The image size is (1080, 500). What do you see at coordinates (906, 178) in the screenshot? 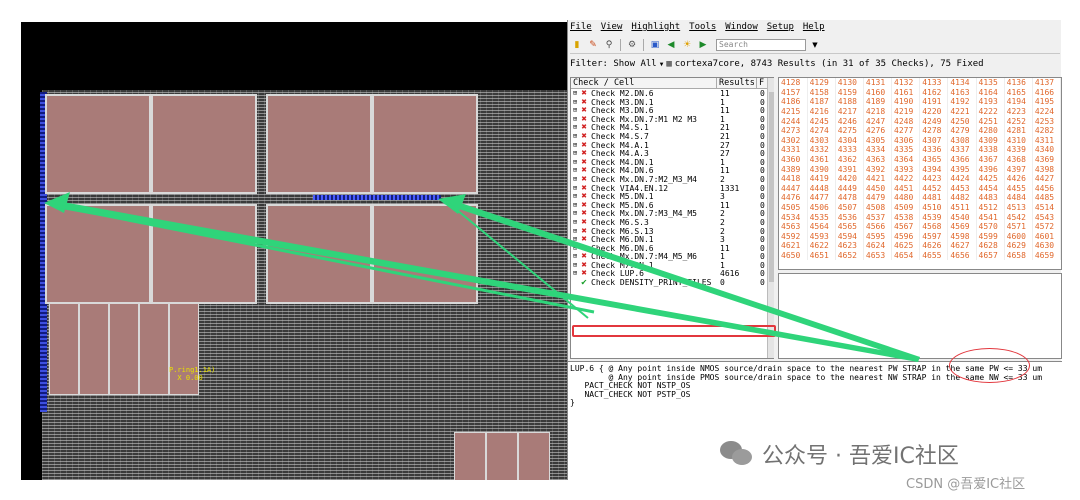
I see `result-id-cell: 4422` at bounding box center [906, 178].